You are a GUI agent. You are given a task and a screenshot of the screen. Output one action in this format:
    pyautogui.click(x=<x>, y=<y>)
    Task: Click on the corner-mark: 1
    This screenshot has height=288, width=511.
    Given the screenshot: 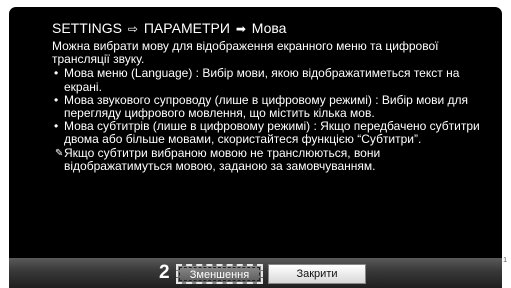 What is the action you would take?
    pyautogui.click(x=505, y=260)
    